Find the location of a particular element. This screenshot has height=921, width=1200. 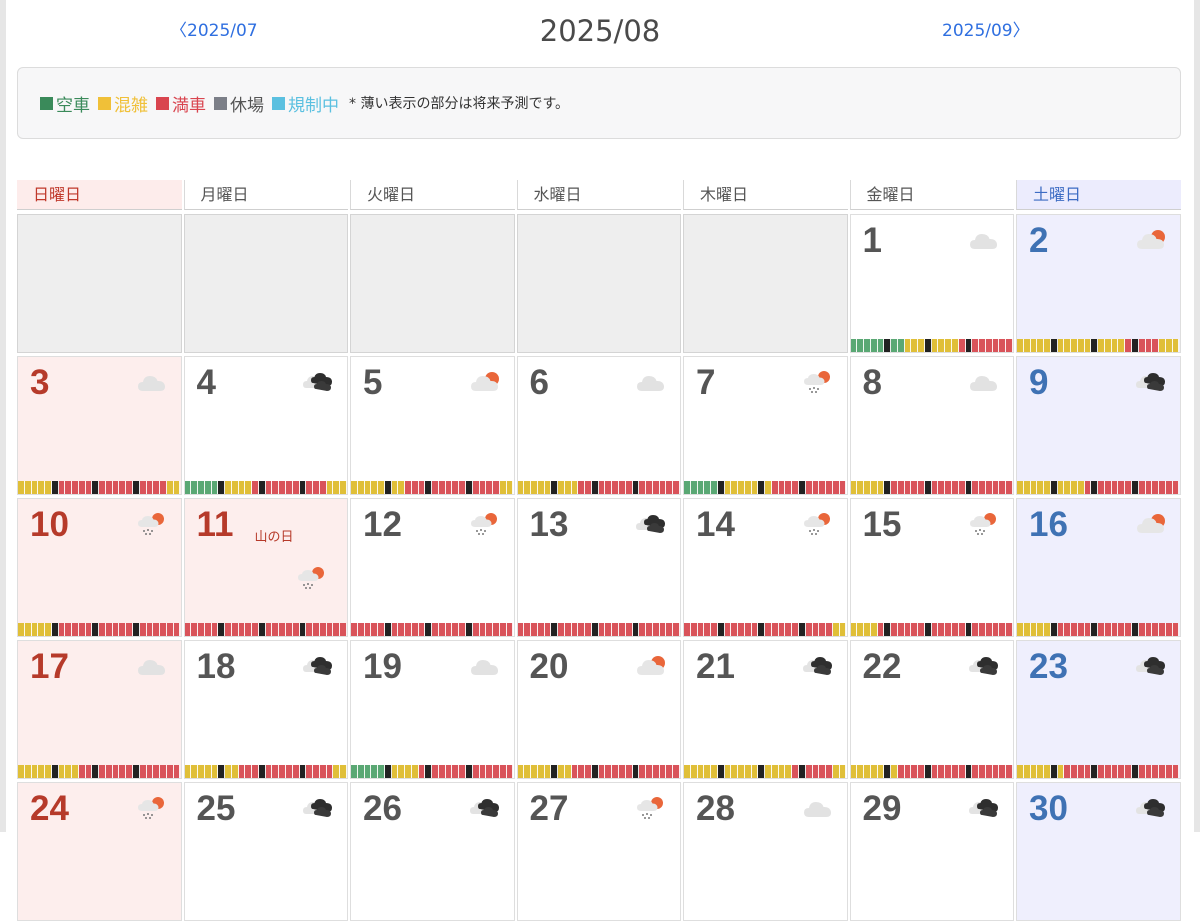

day-cell: 7 is located at coordinates (765, 425).